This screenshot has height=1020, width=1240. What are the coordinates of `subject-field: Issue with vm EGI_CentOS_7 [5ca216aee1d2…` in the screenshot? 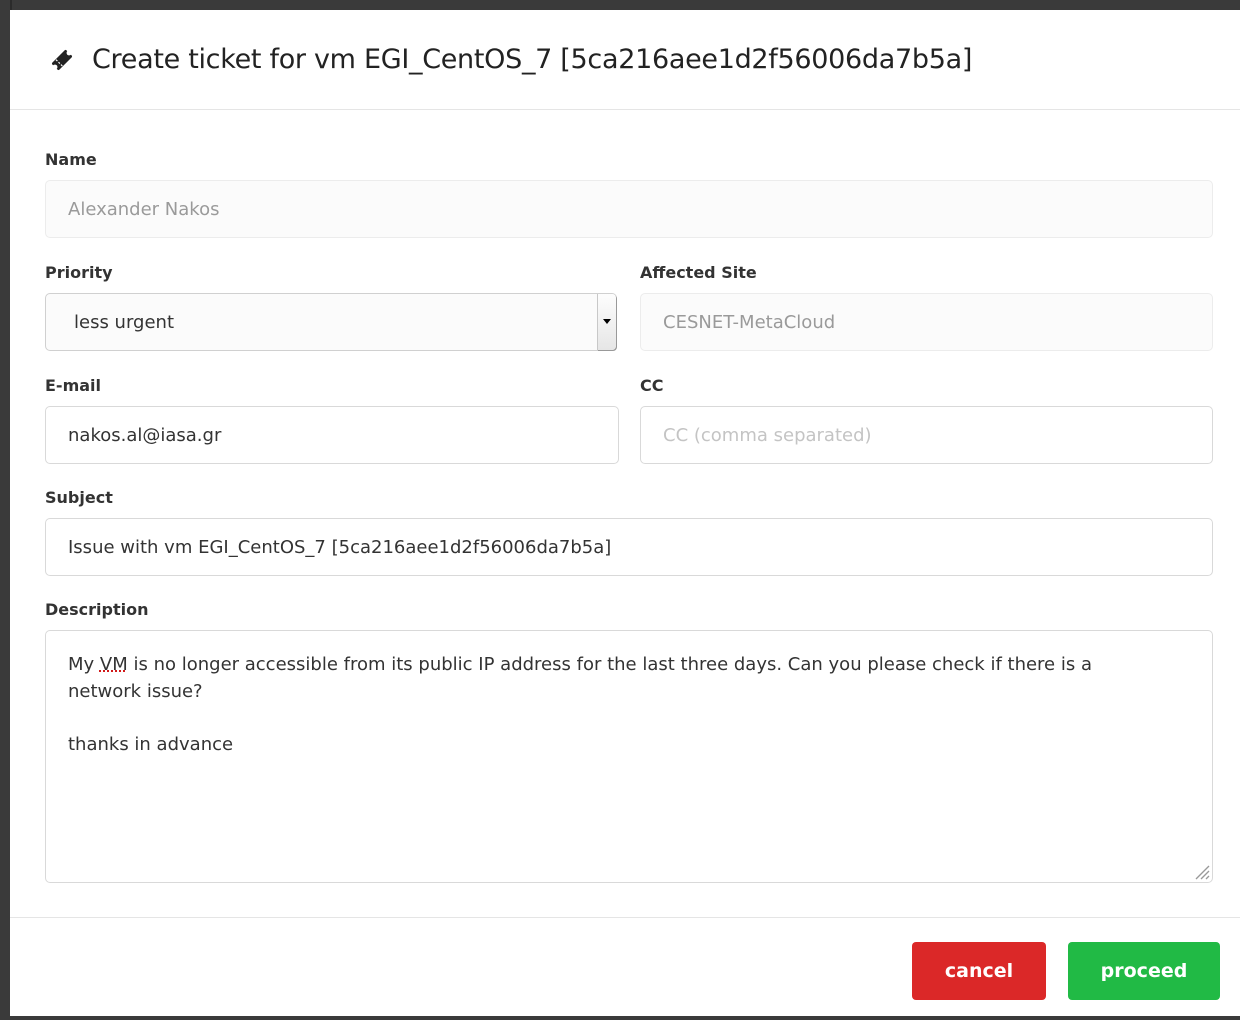 It's located at (629, 547).